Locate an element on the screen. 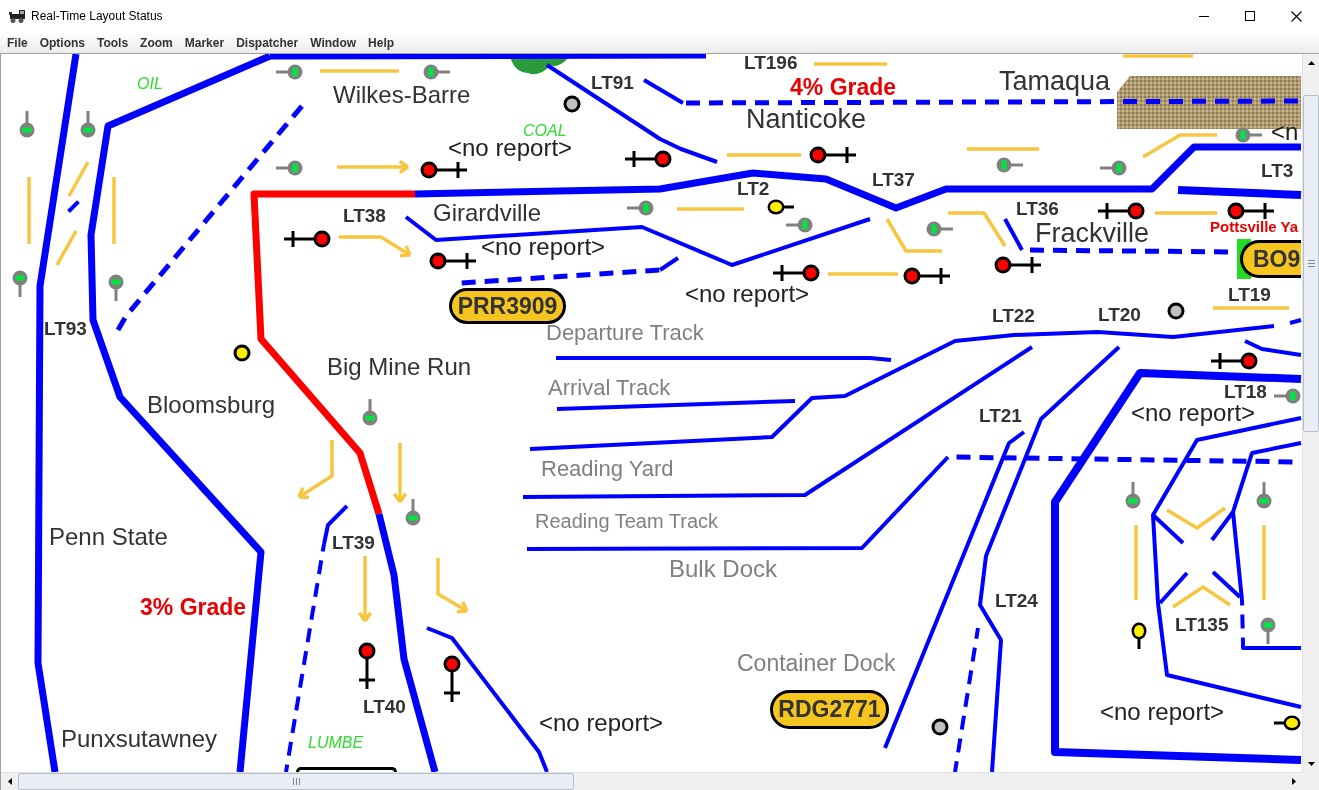  grade-label: 4% Grade is located at coordinates (843, 87).